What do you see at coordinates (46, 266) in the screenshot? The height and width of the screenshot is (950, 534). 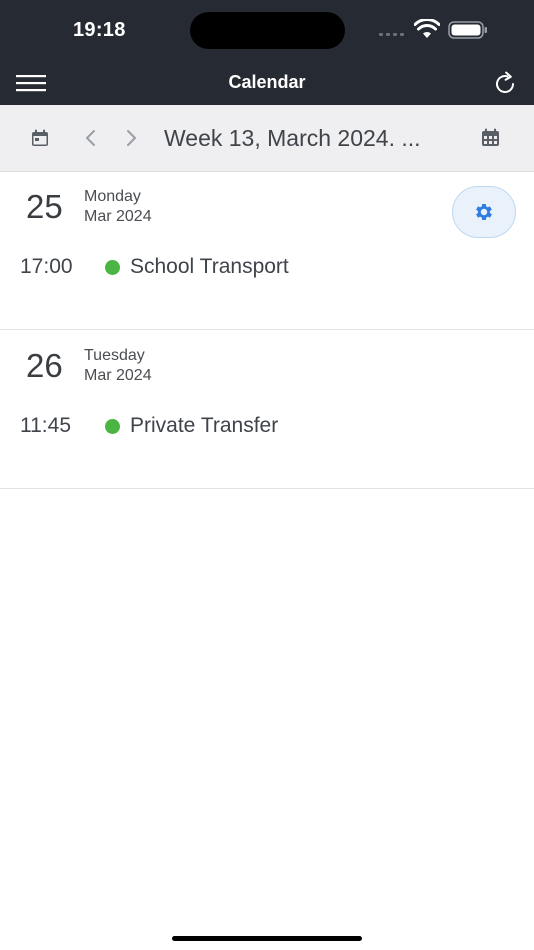 I see `event-time: 17:00` at bounding box center [46, 266].